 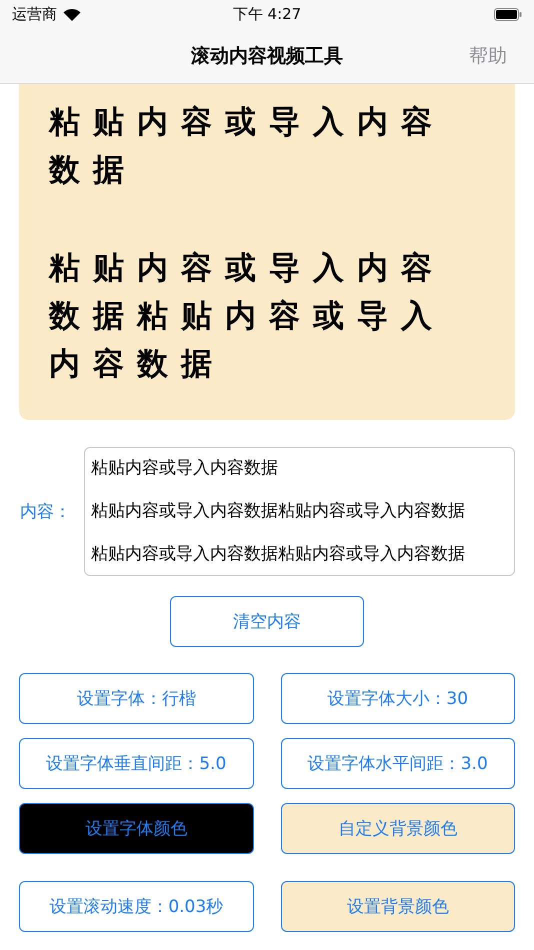 I want to click on carrier-text: 运营商, so click(x=34, y=14).